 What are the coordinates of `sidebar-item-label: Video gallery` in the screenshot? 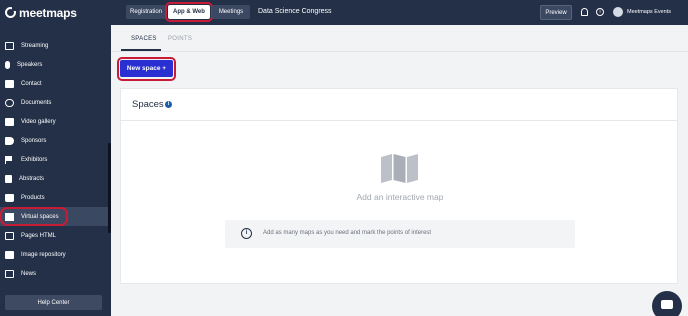 It's located at (38, 121).